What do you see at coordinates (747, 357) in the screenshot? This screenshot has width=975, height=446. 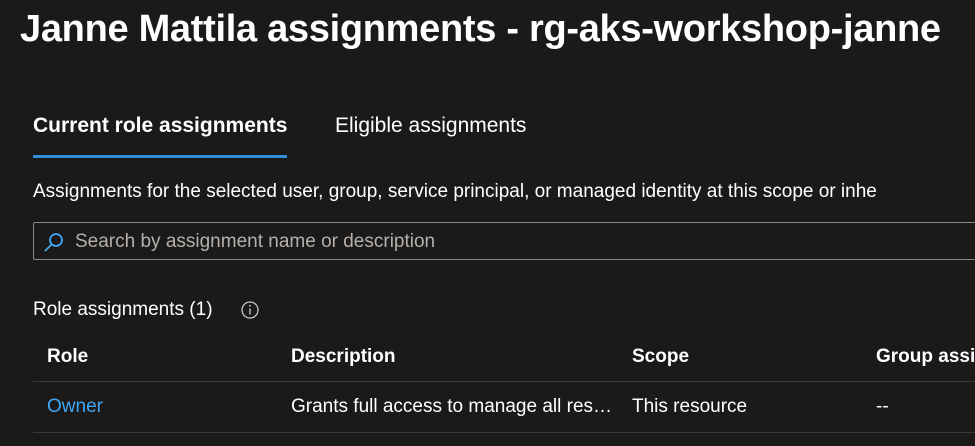 I see `column-header-scope: Scope` at bounding box center [747, 357].